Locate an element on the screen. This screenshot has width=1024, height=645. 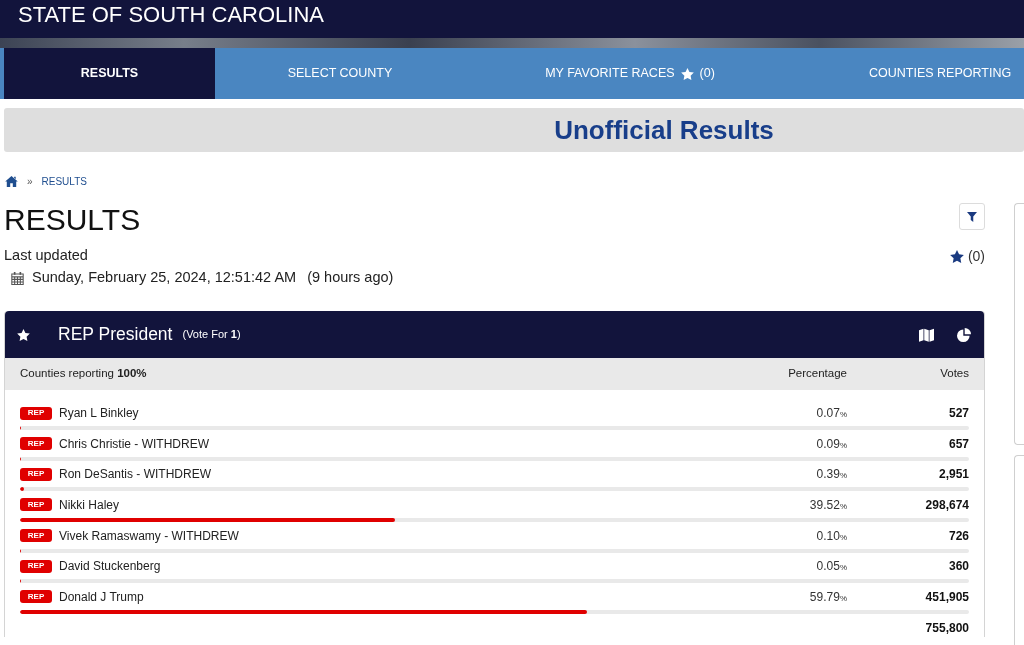
banner-title: Unofficial Results is located at coordinates (664, 130).